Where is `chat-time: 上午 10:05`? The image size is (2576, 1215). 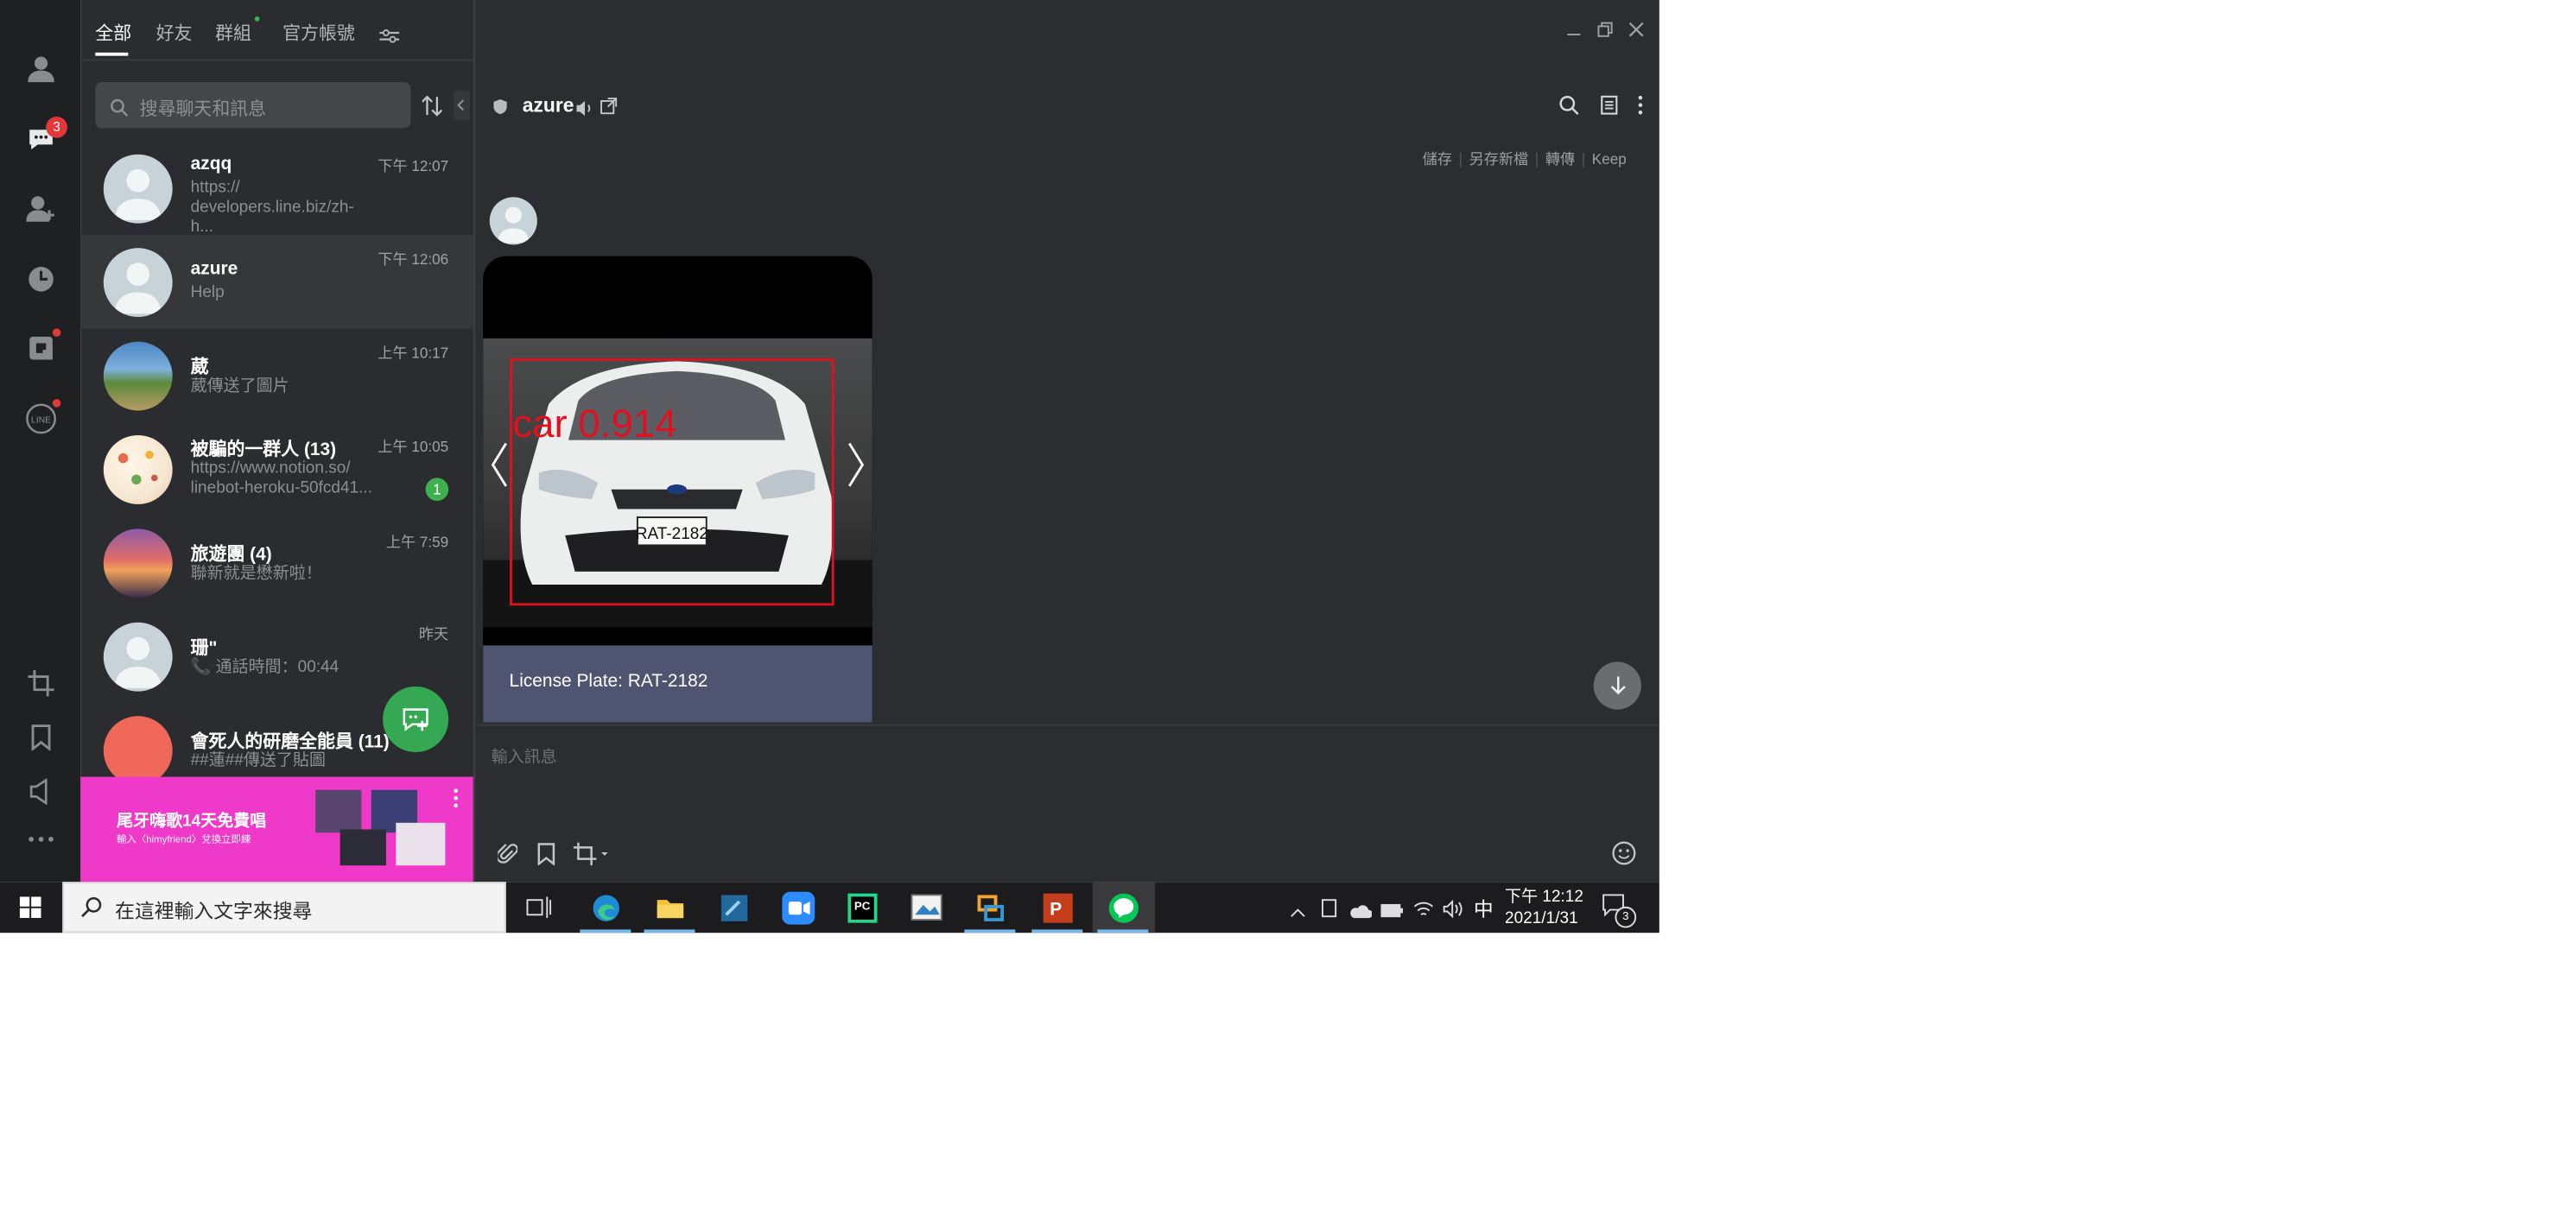
chat-time: 上午 10:05 is located at coordinates (413, 446).